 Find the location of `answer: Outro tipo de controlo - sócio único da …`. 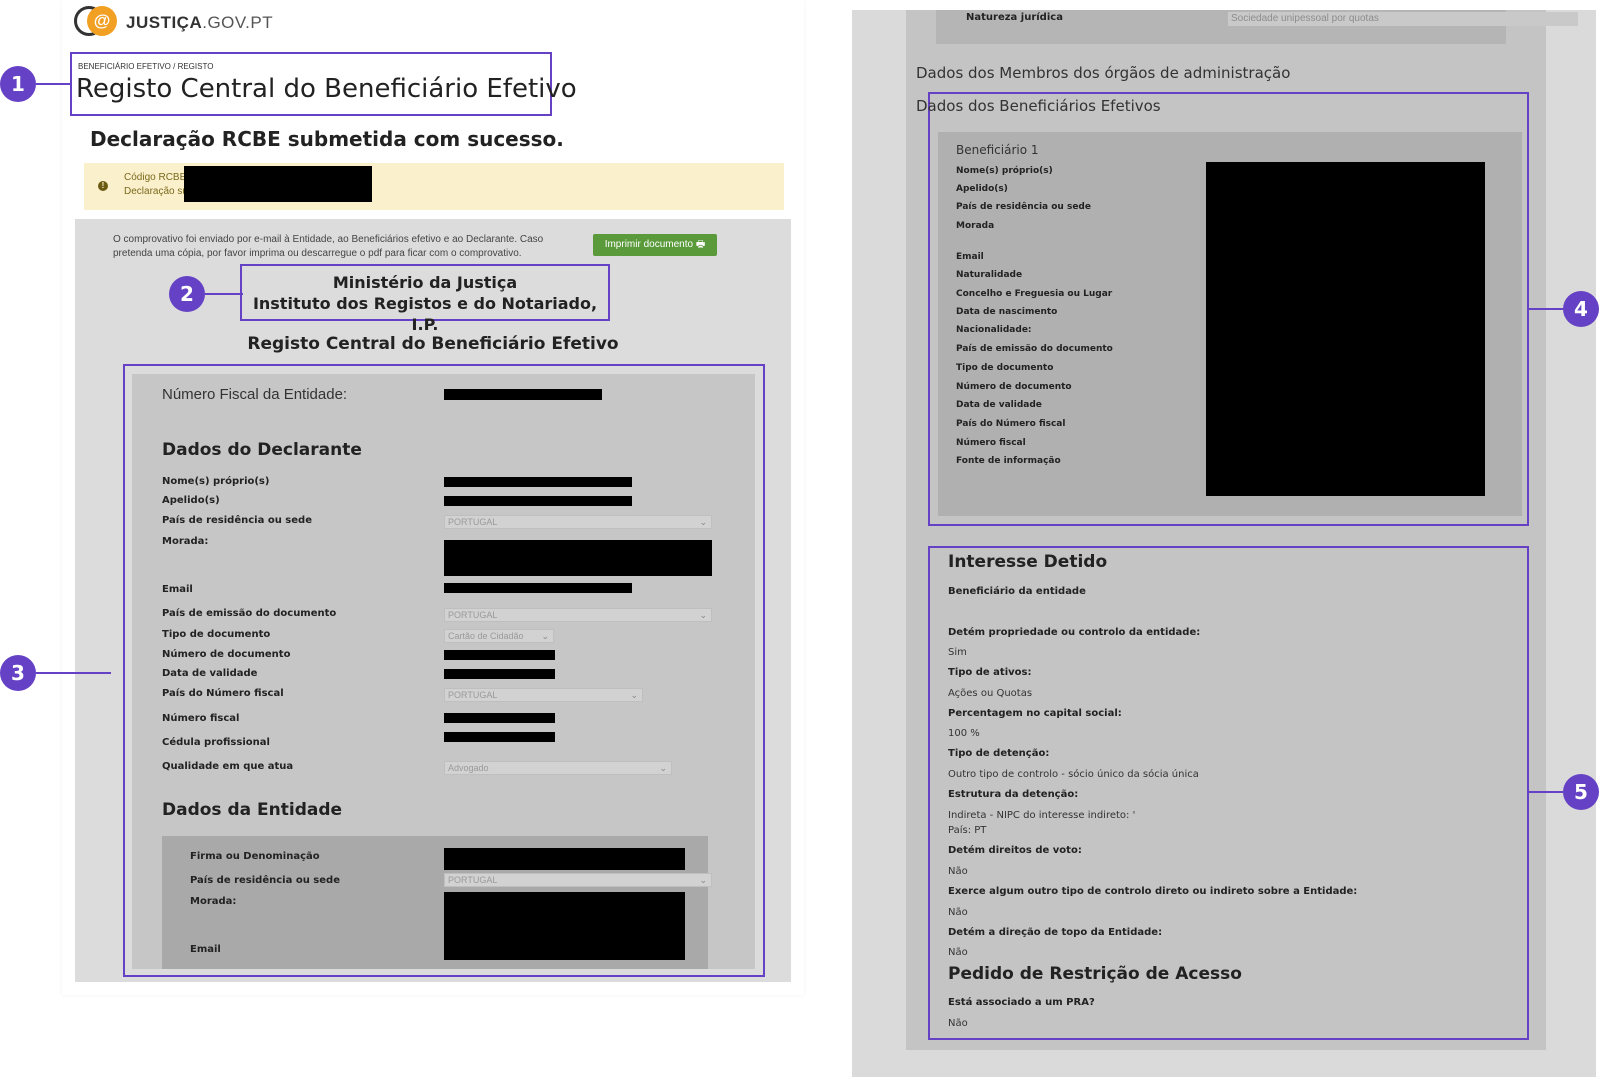

answer: Outro tipo de controlo - sócio único da … is located at coordinates (1073, 774).